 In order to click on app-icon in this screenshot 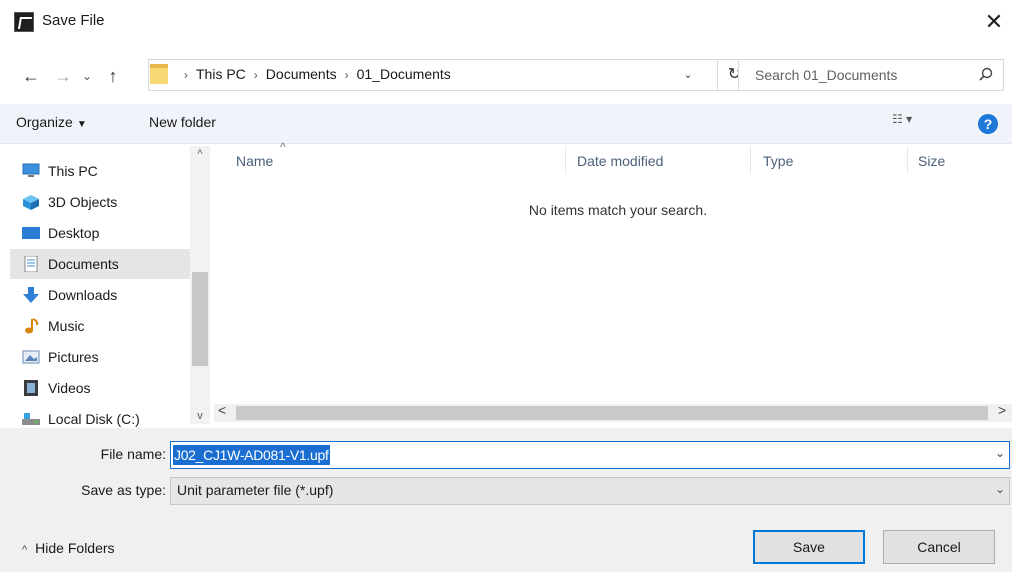, I will do `click(24, 22)`.